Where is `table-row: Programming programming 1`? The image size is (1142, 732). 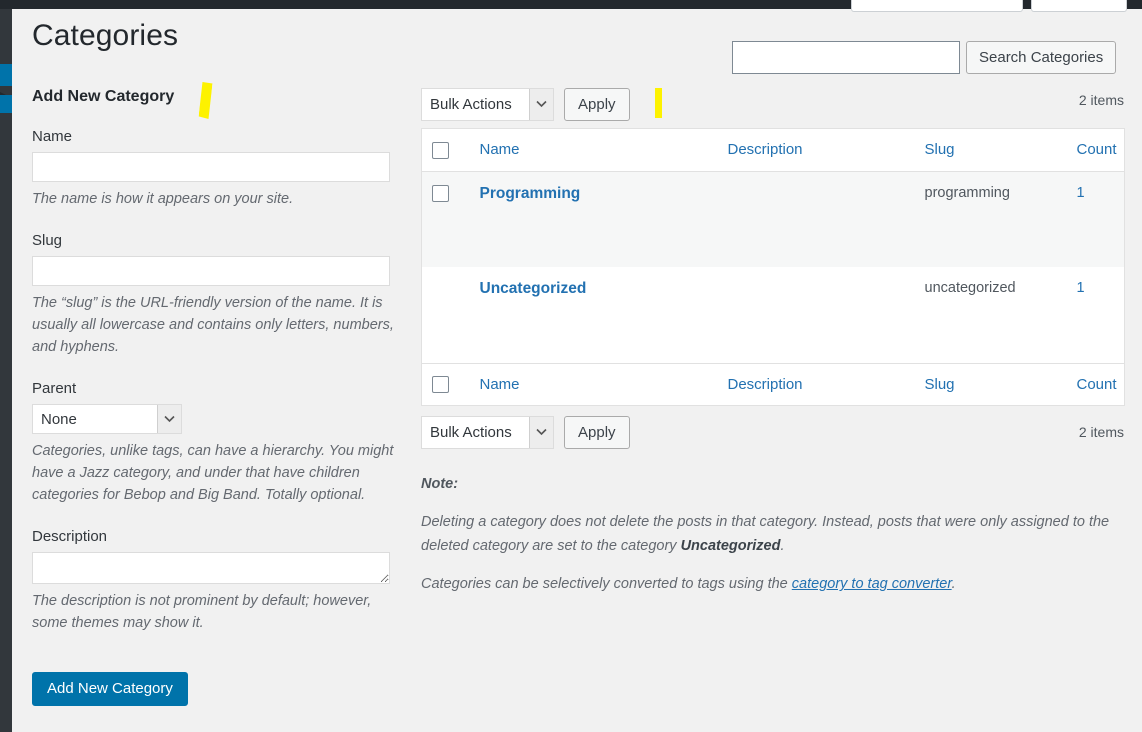 table-row: Programming programming 1 is located at coordinates (773, 219).